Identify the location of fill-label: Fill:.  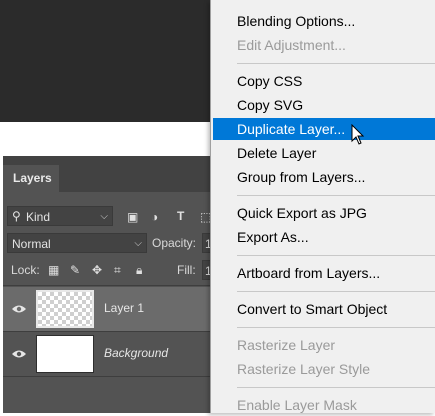
(186, 270).